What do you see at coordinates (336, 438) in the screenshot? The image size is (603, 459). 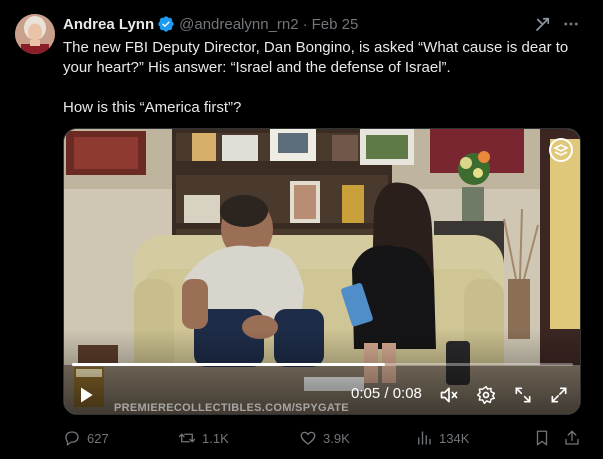 I see `like-count: 3.9K` at bounding box center [336, 438].